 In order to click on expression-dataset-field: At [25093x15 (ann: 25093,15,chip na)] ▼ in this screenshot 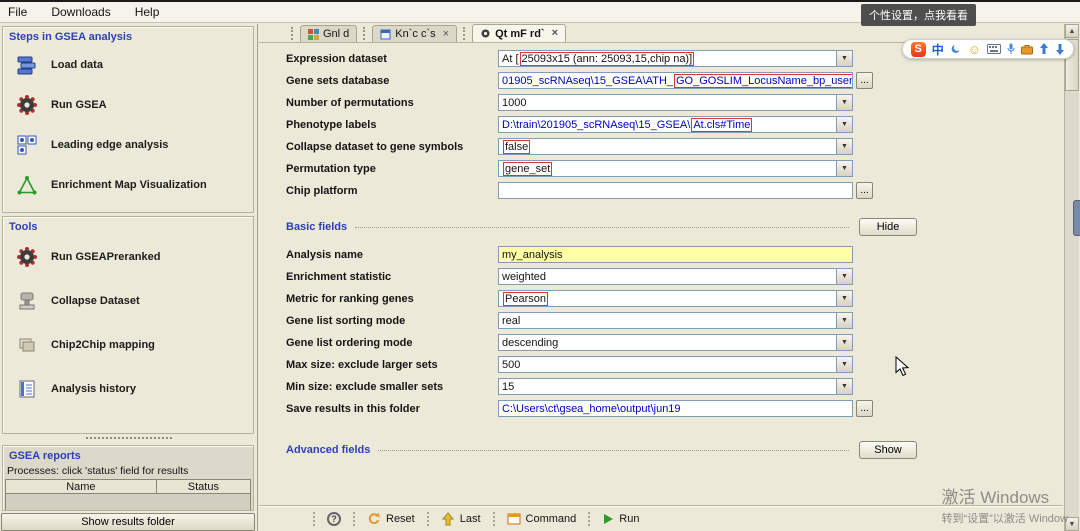, I will do `click(675, 58)`.